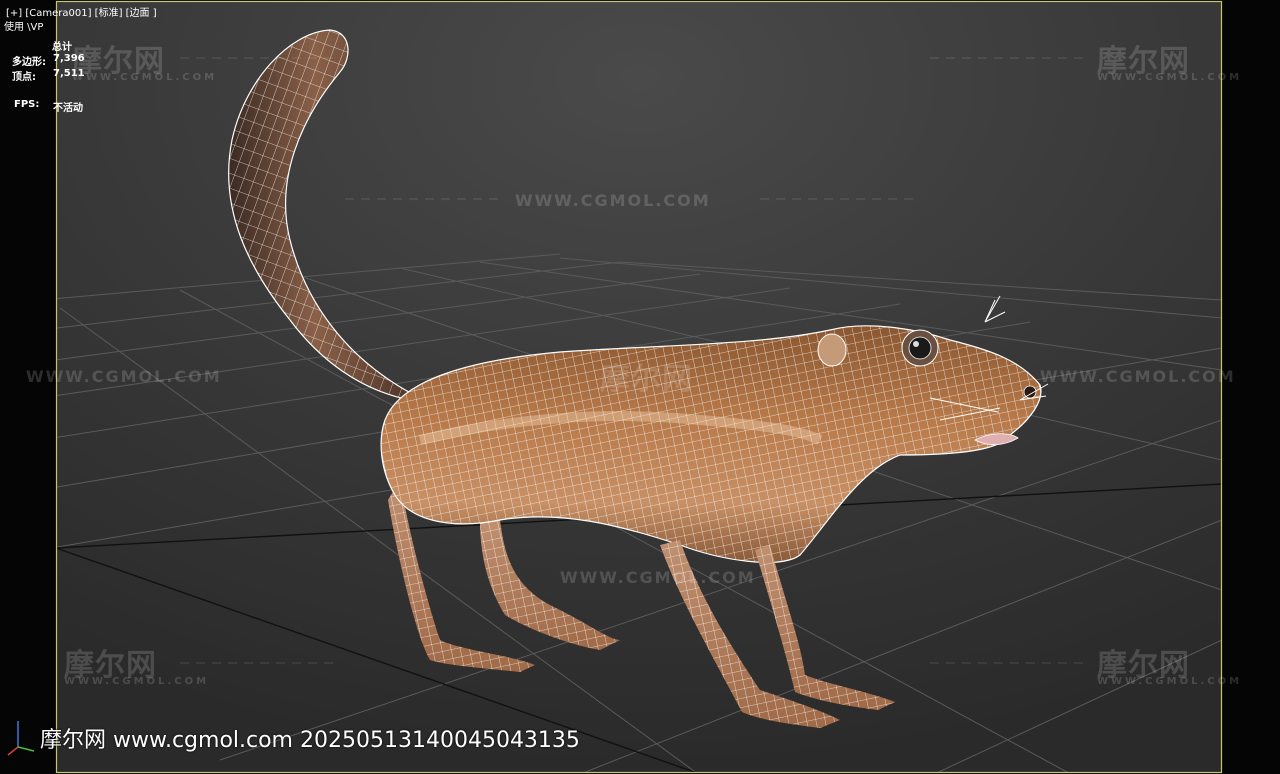 The width and height of the screenshot is (1280, 774). Describe the element at coordinates (24, 77) in the screenshot. I see `vertices-label: 顶点:` at that location.